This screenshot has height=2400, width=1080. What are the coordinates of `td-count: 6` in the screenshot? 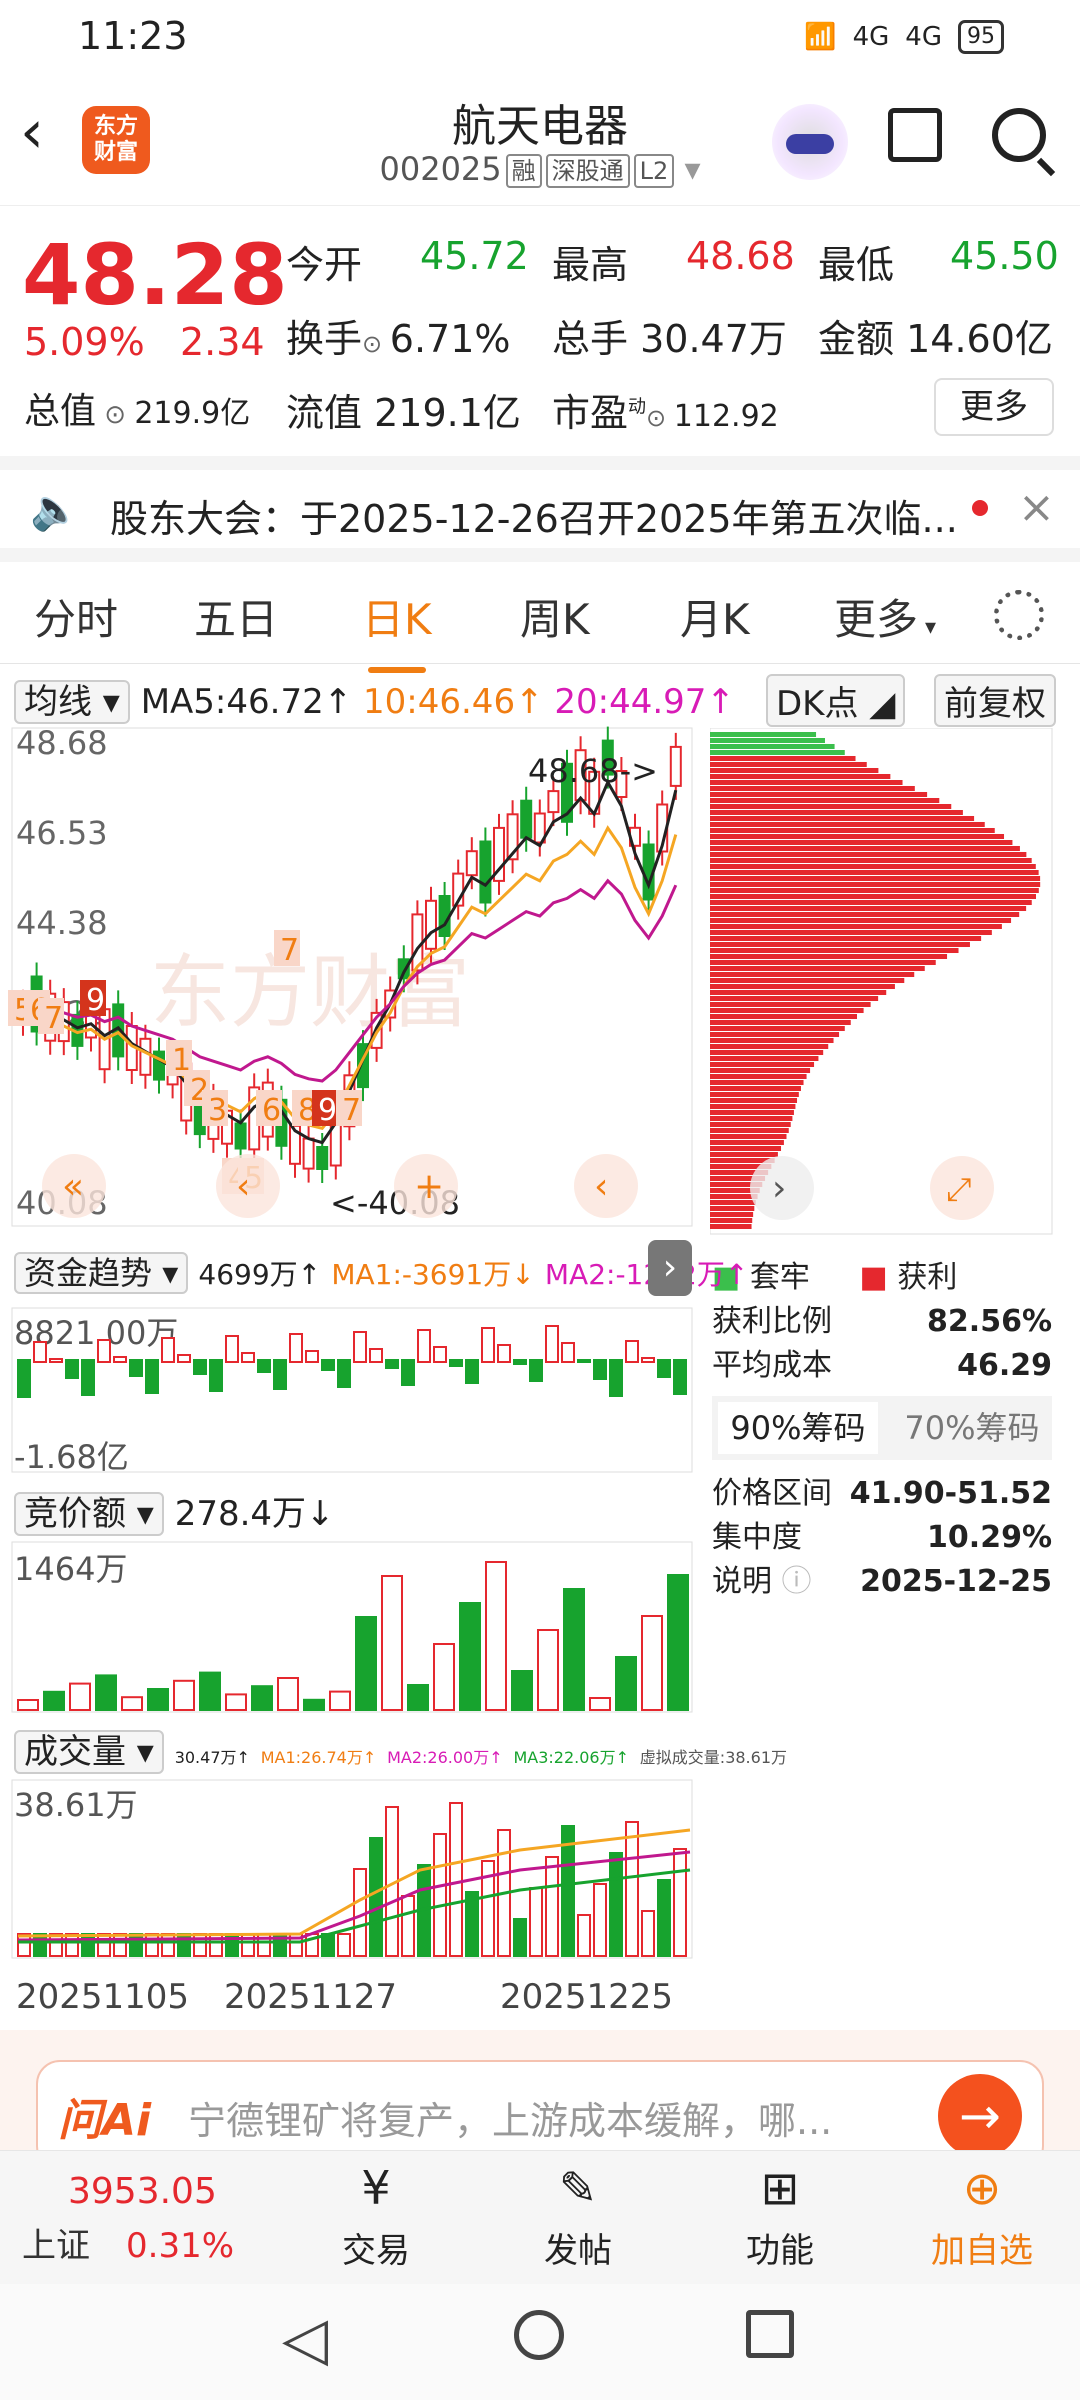 It's located at (271, 1110).